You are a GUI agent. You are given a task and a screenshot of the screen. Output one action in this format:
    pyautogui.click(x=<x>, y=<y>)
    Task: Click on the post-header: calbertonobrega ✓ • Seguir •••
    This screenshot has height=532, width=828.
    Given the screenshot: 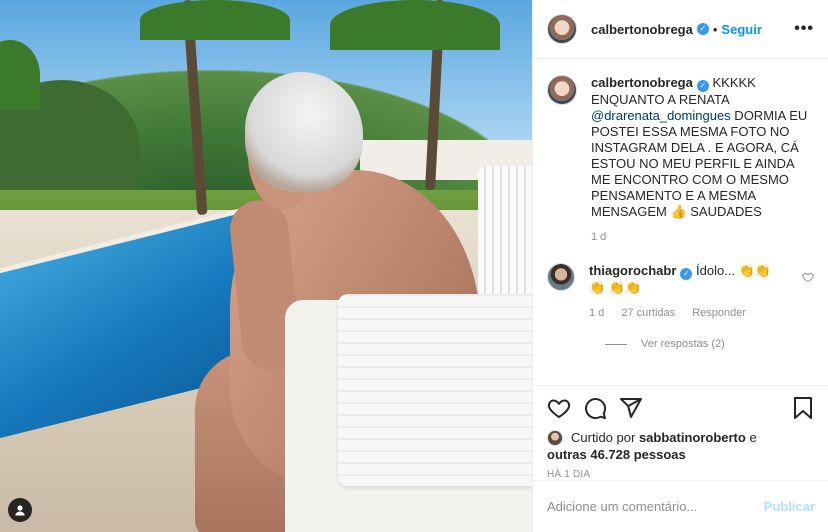 What is the action you would take?
    pyautogui.click(x=680, y=29)
    